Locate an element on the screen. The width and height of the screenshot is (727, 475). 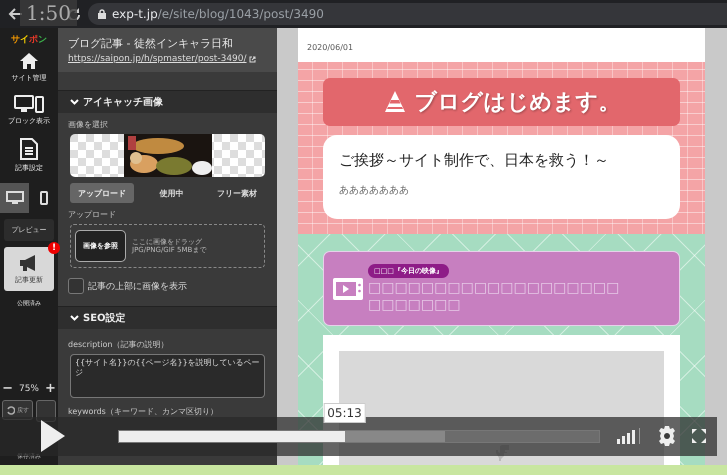
zoom-out-button: − is located at coordinates (7, 388).